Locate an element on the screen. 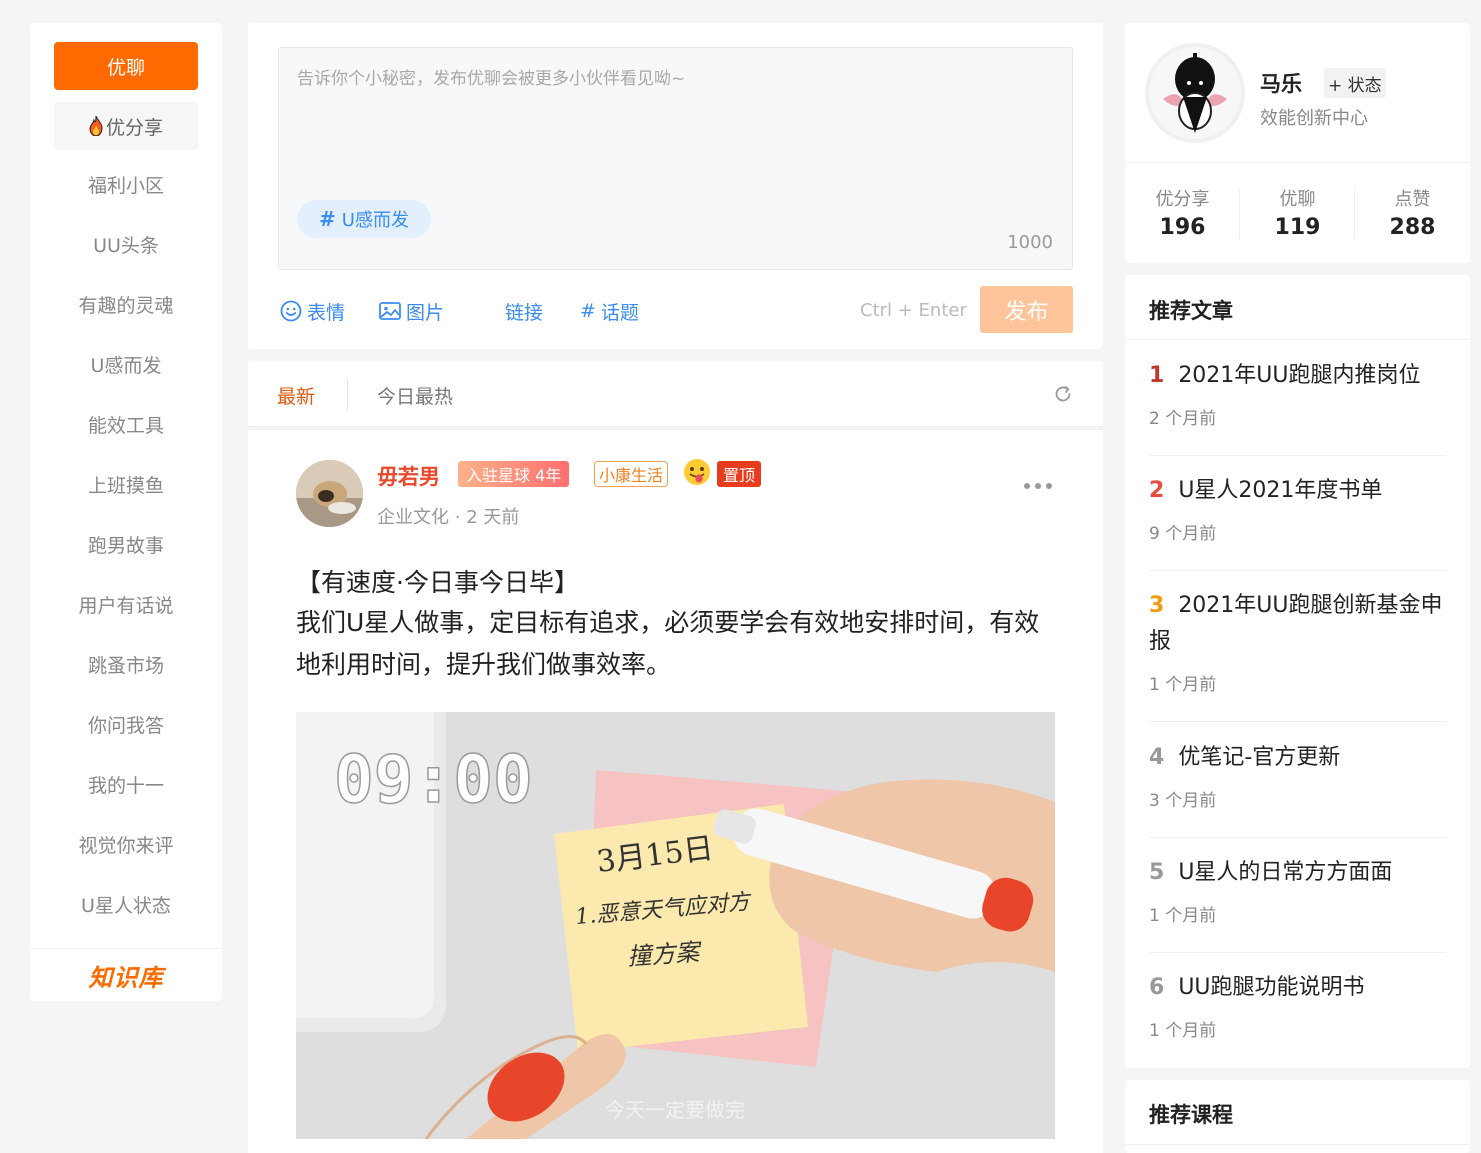 This screenshot has height=1153, width=1481. nav-item: 跑男故事 is located at coordinates (126, 546).